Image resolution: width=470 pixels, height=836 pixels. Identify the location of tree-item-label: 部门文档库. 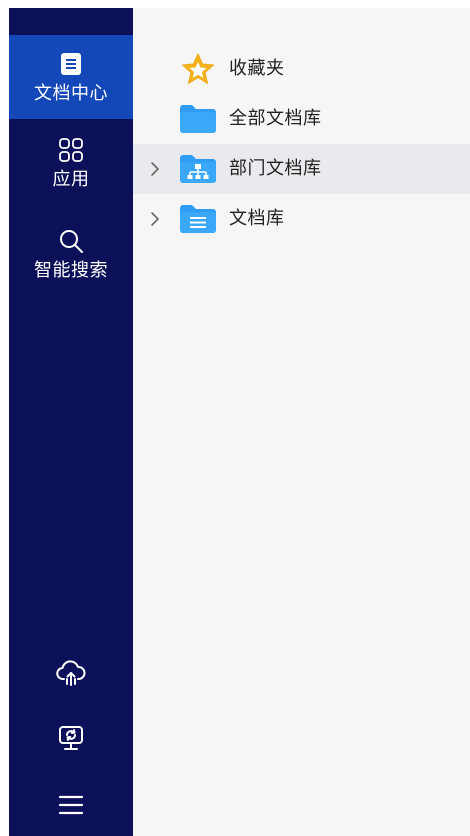
(275, 168).